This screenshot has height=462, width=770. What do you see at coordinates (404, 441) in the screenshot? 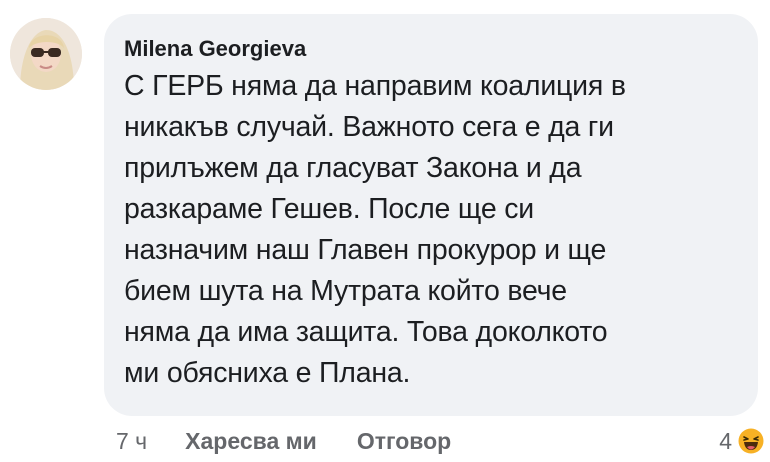
I see `reply-button: Отговор` at bounding box center [404, 441].